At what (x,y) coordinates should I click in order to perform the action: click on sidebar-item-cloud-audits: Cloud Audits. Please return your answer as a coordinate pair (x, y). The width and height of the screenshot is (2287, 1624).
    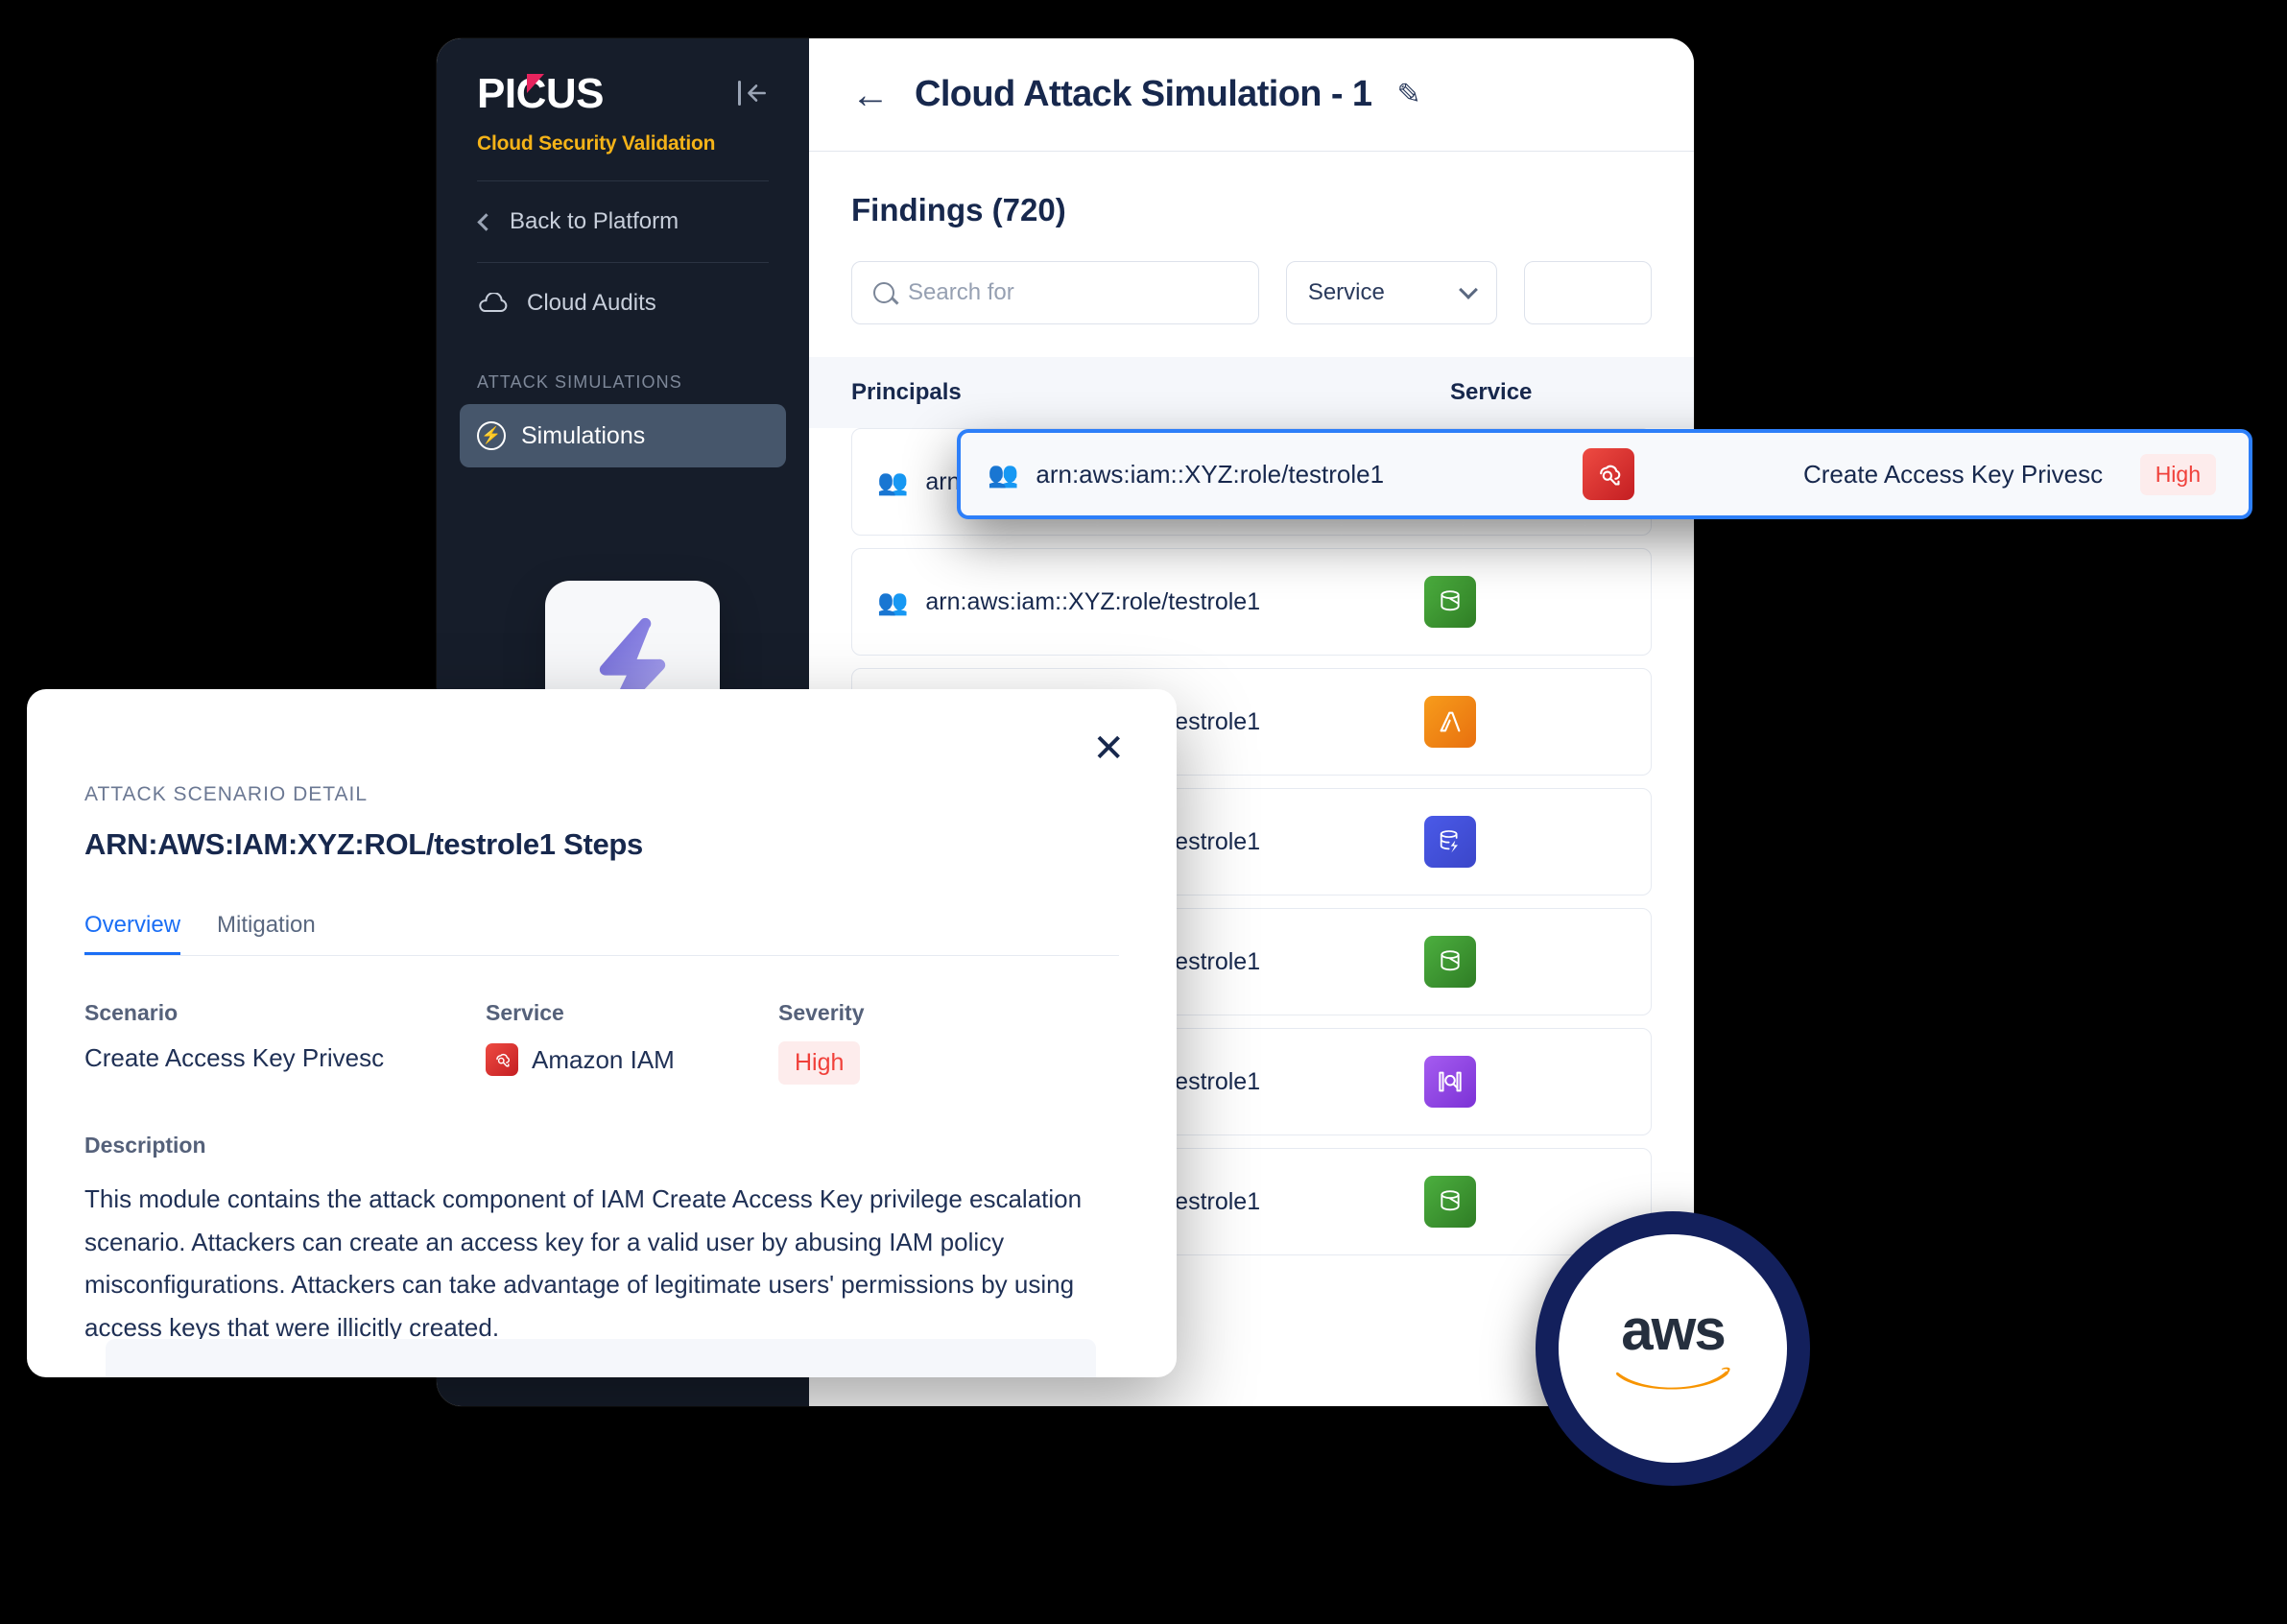
    Looking at the image, I should click on (623, 303).